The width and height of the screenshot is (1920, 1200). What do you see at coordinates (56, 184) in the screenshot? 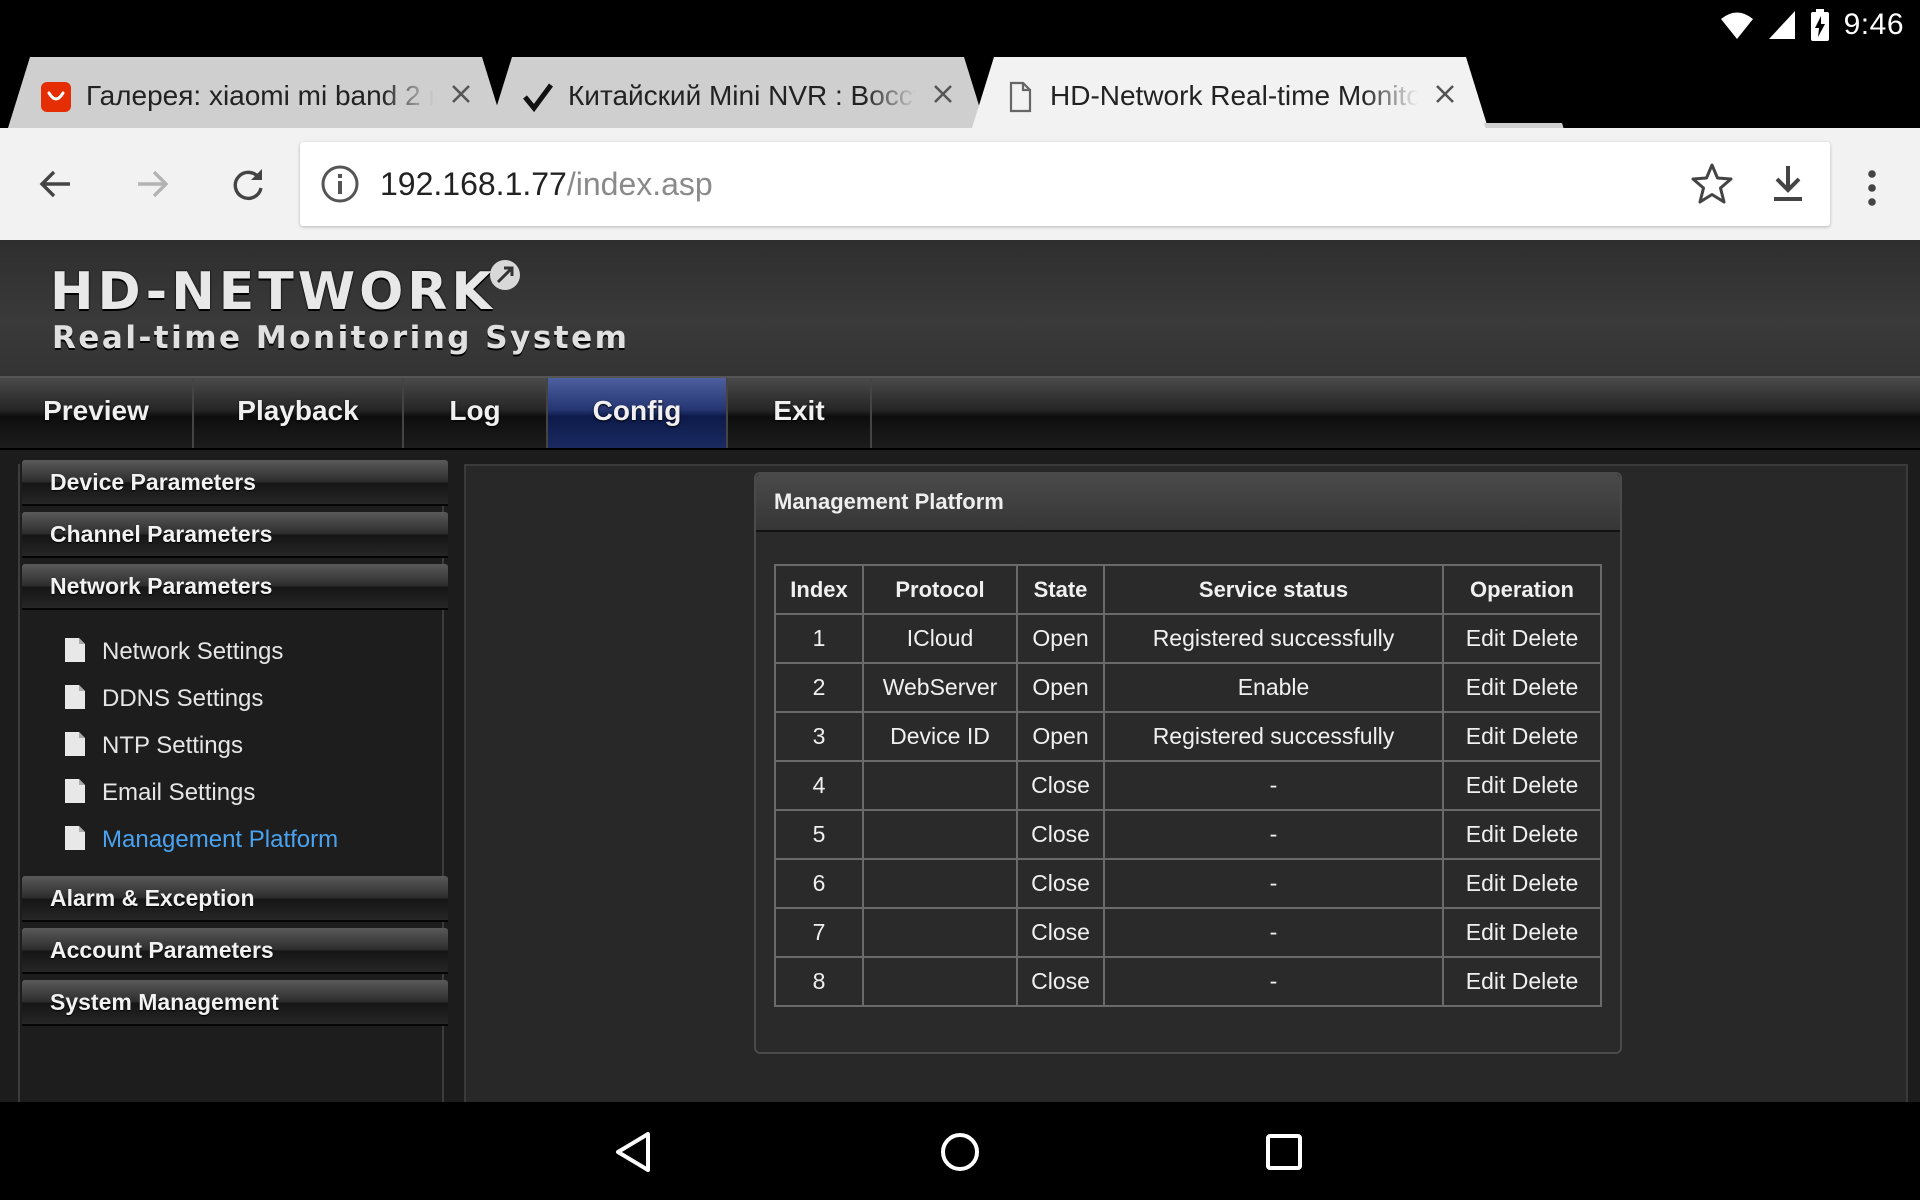
I see `back-button` at bounding box center [56, 184].